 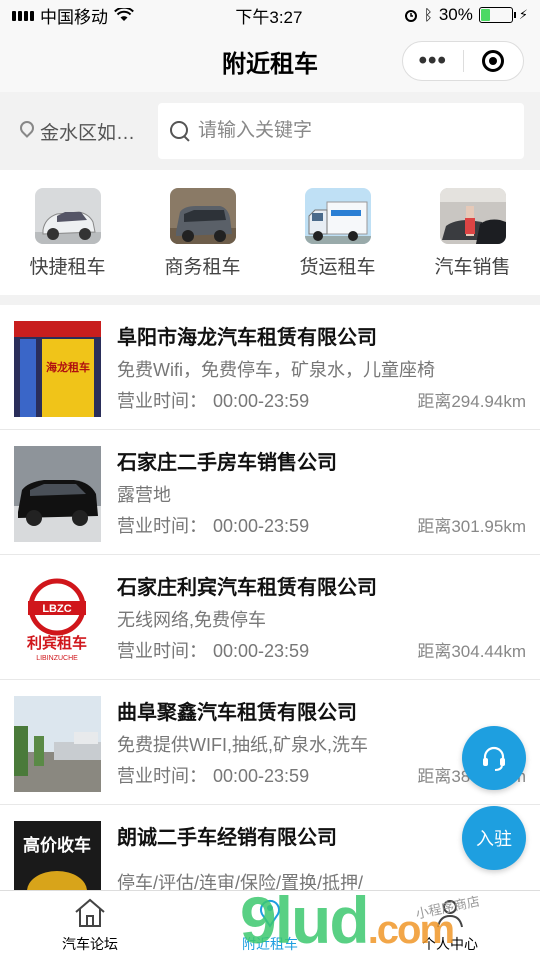 I want to click on category-label: 商务租车, so click(x=202, y=267).